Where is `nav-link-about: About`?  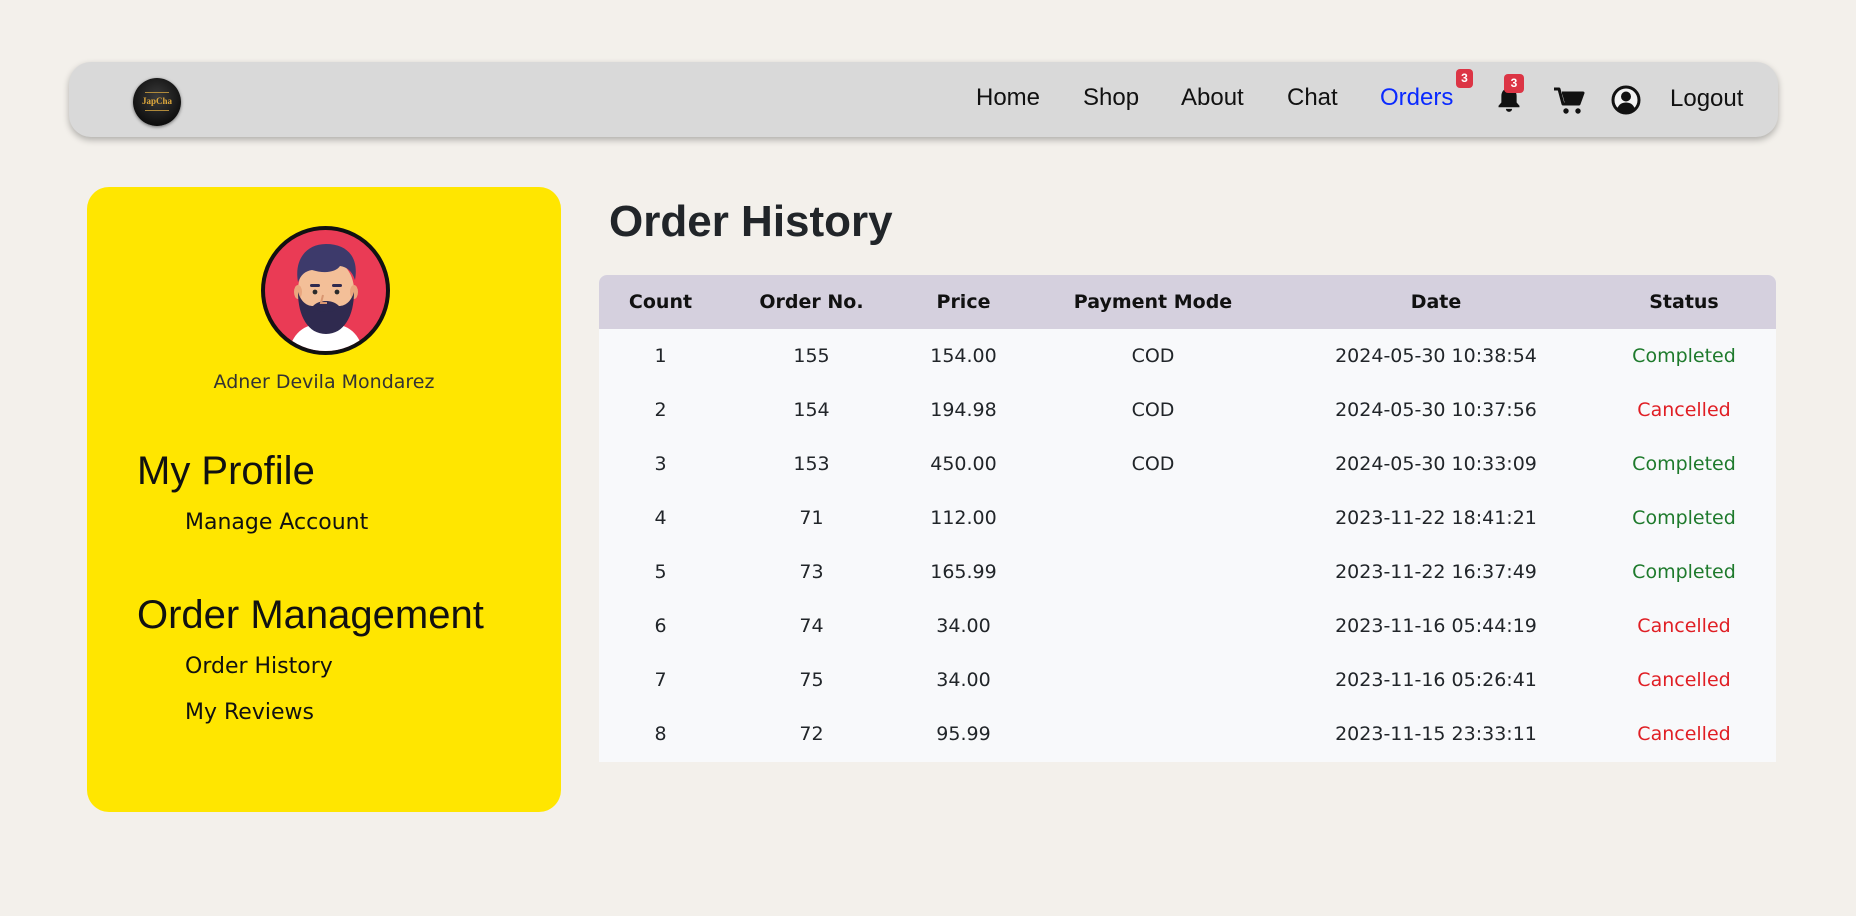 nav-link-about: About is located at coordinates (1212, 98).